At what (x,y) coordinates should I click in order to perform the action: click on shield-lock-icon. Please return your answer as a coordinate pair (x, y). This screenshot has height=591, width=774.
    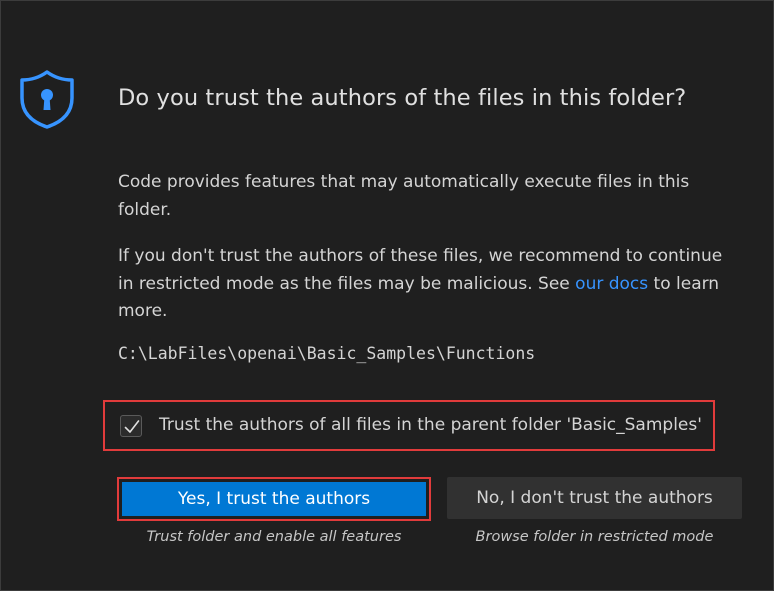
    Looking at the image, I should click on (47, 99).